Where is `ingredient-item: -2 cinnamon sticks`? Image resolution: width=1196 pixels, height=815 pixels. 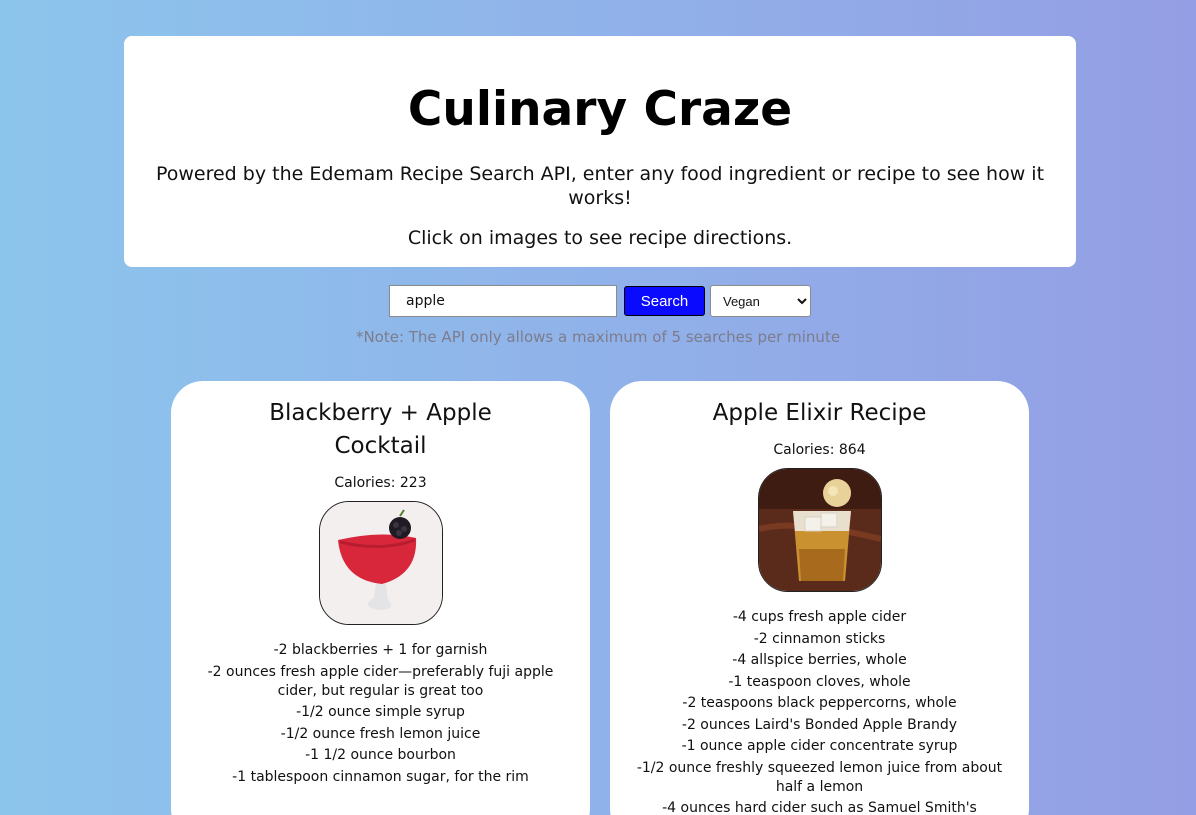
ingredient-item: -2 cinnamon sticks is located at coordinates (819, 638).